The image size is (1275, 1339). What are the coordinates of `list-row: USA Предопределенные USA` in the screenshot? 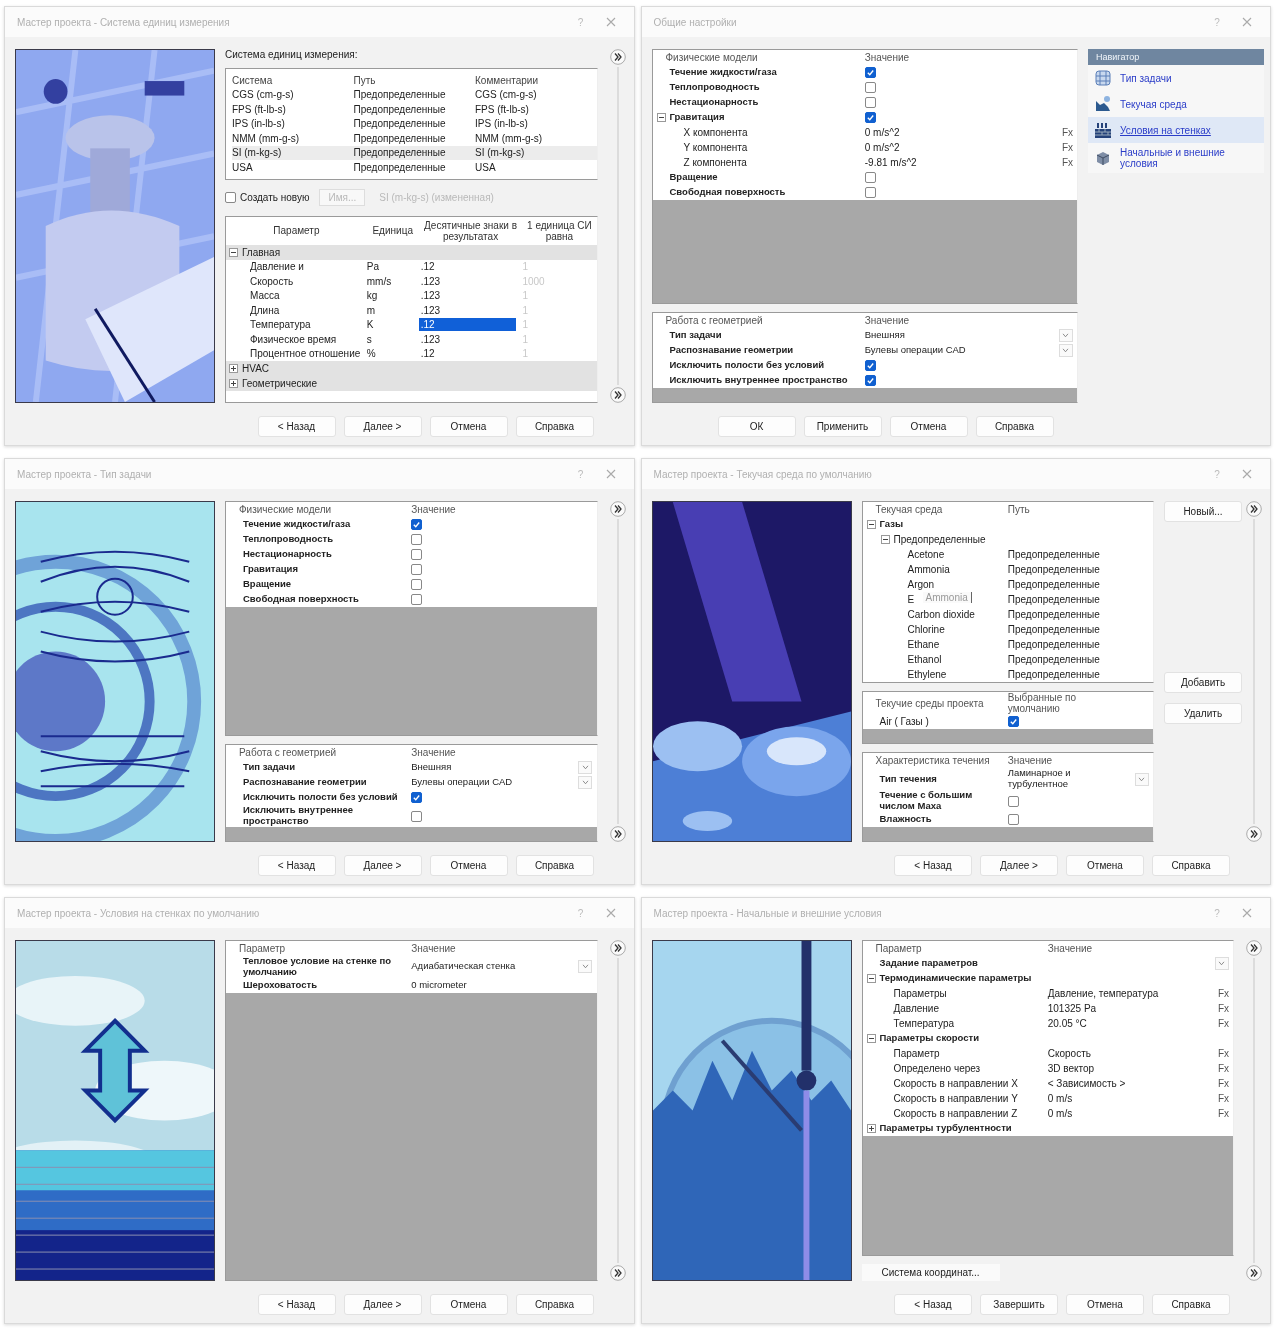 It's located at (414, 167).